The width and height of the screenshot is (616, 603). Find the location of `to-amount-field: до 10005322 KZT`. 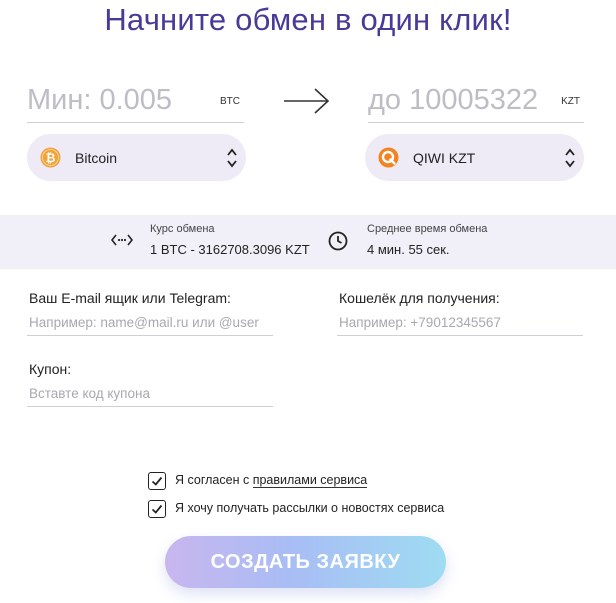

to-amount-field: до 10005322 KZT is located at coordinates (476, 102).